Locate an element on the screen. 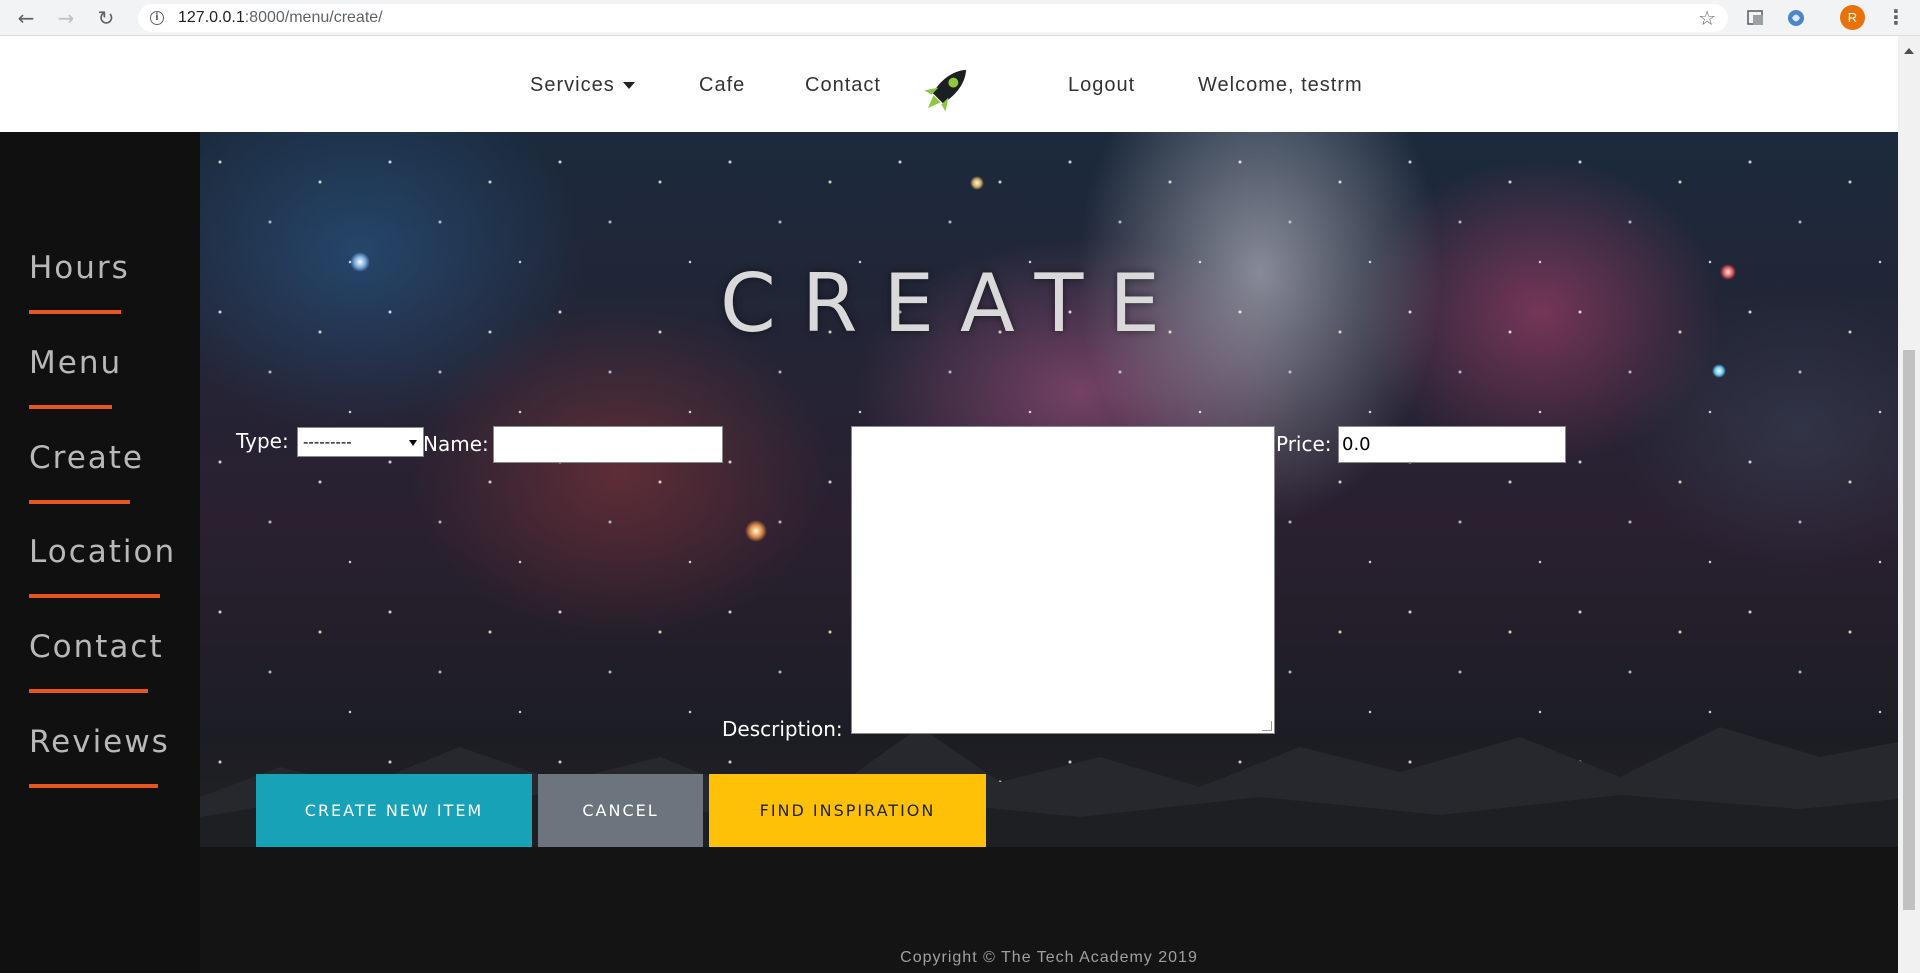  sidebar-item-hours: Hours is located at coordinates (79, 282).